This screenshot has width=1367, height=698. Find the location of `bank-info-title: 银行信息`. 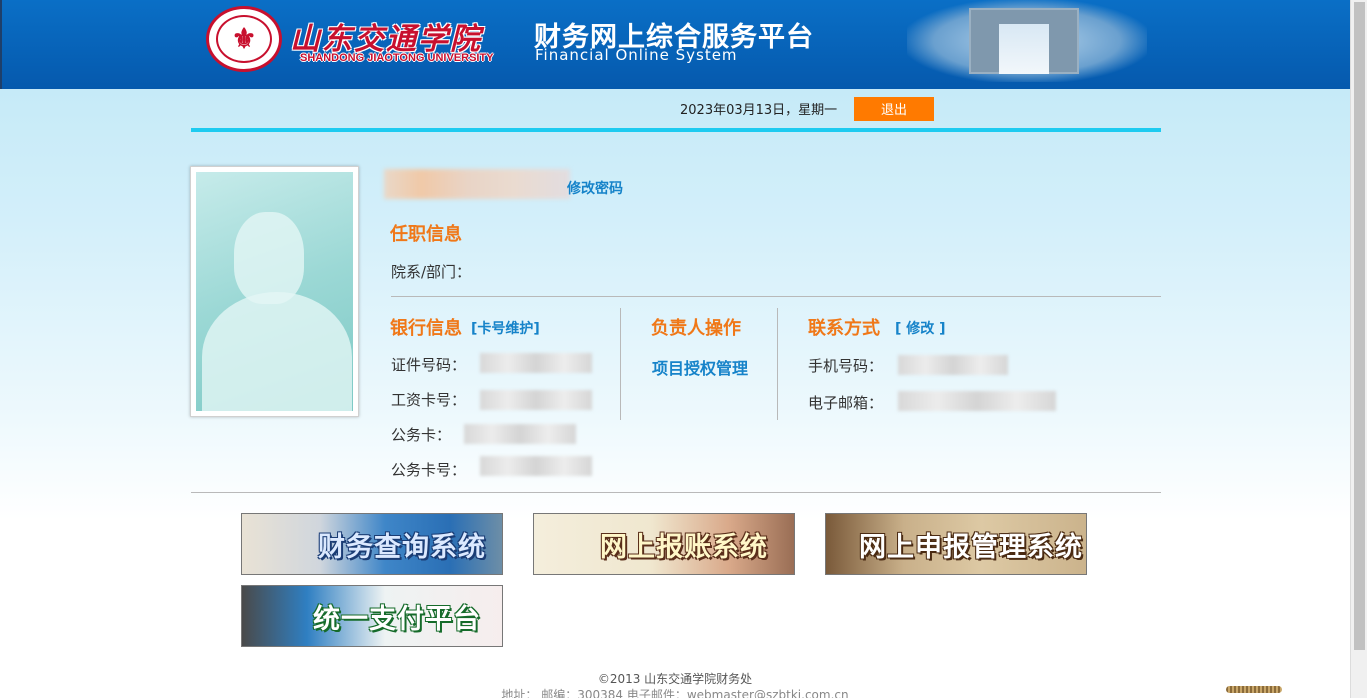

bank-info-title: 银行信息 is located at coordinates (426, 328).